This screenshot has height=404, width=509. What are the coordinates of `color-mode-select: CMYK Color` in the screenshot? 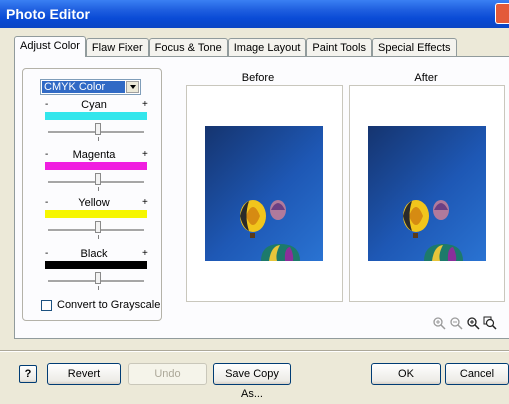 It's located at (90, 87).